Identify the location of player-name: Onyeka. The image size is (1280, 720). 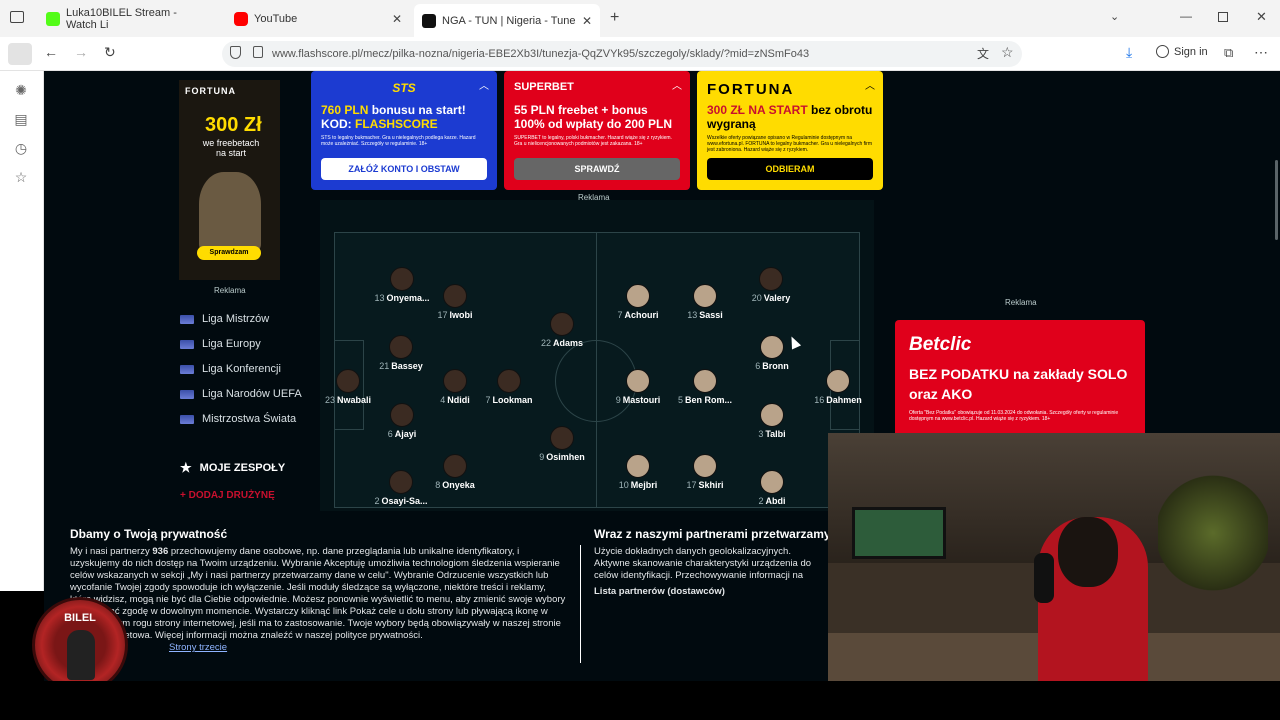
(458, 485).